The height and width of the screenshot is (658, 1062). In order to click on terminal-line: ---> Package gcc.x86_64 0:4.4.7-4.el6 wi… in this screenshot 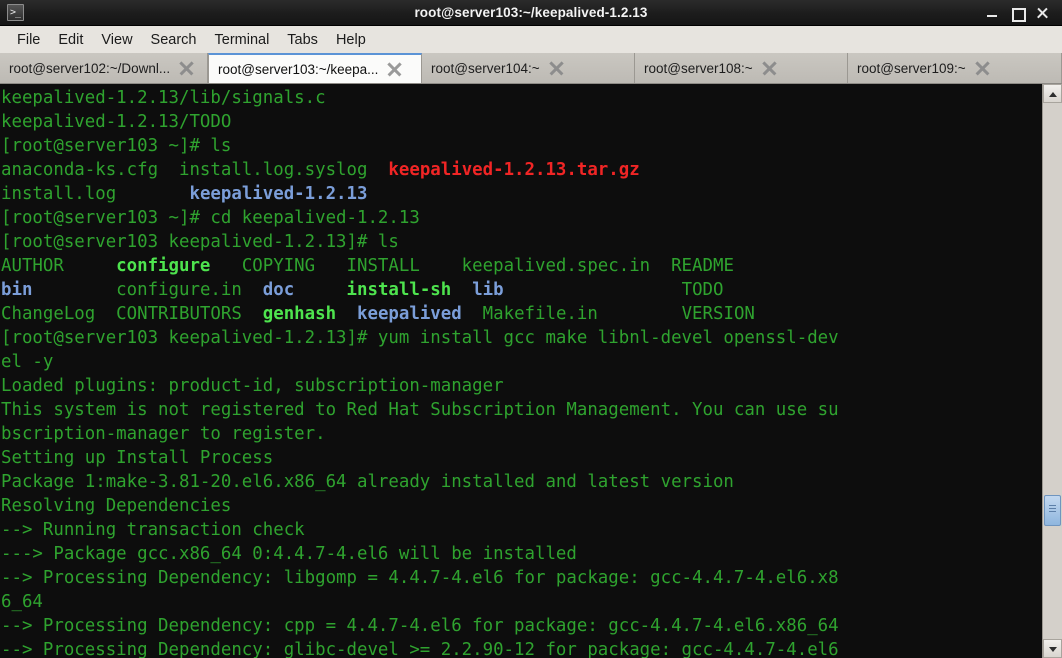, I will do `click(521, 554)`.